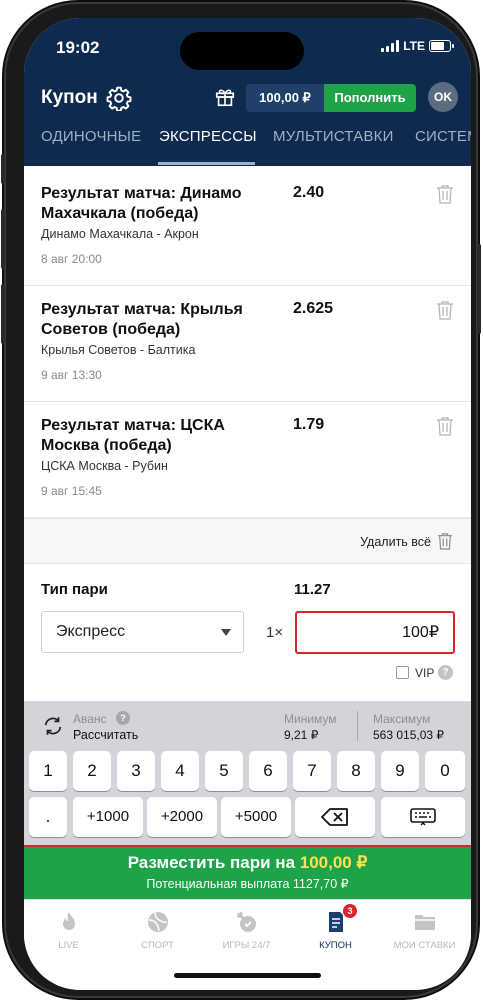 This screenshot has width=483, height=1000. What do you see at coordinates (402, 672) in the screenshot?
I see `vip-checkbox` at bounding box center [402, 672].